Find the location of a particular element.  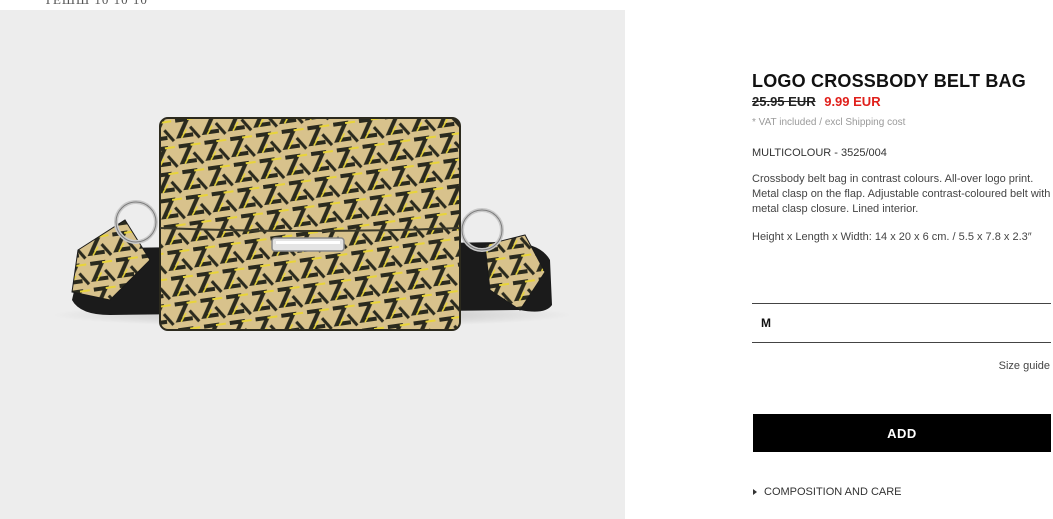

composition-and-care-toggle: COMPOSITION AND CARE is located at coordinates (827, 492).